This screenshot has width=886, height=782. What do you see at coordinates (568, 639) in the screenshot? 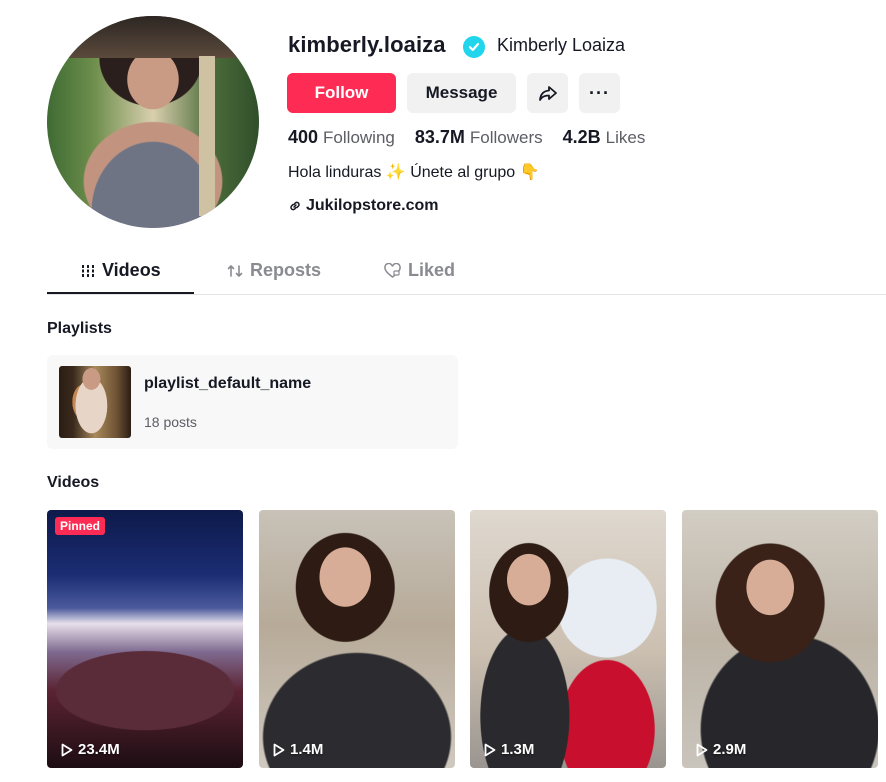
I see `video-thumbnail: 1.3M` at bounding box center [568, 639].